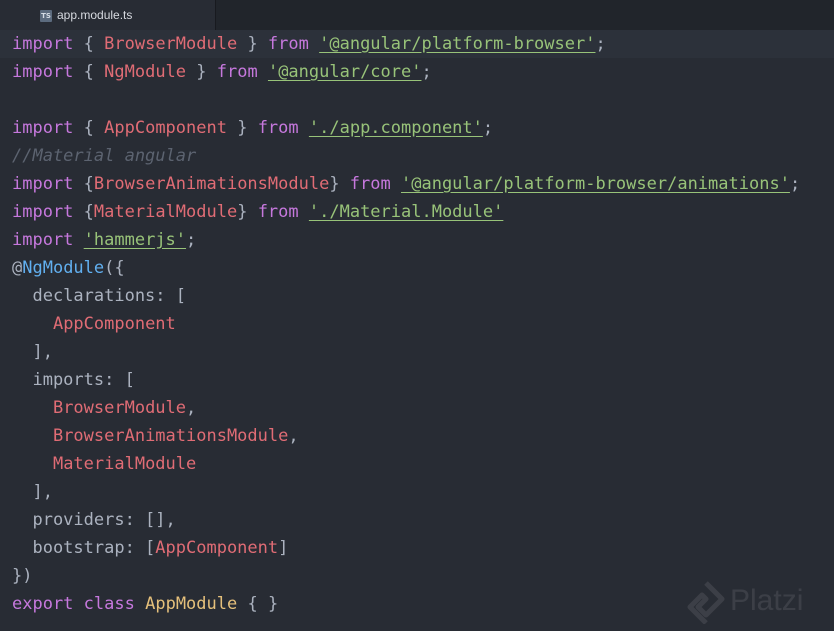 The image size is (834, 631). I want to click on property-token: providers: [],, so click(94, 520).